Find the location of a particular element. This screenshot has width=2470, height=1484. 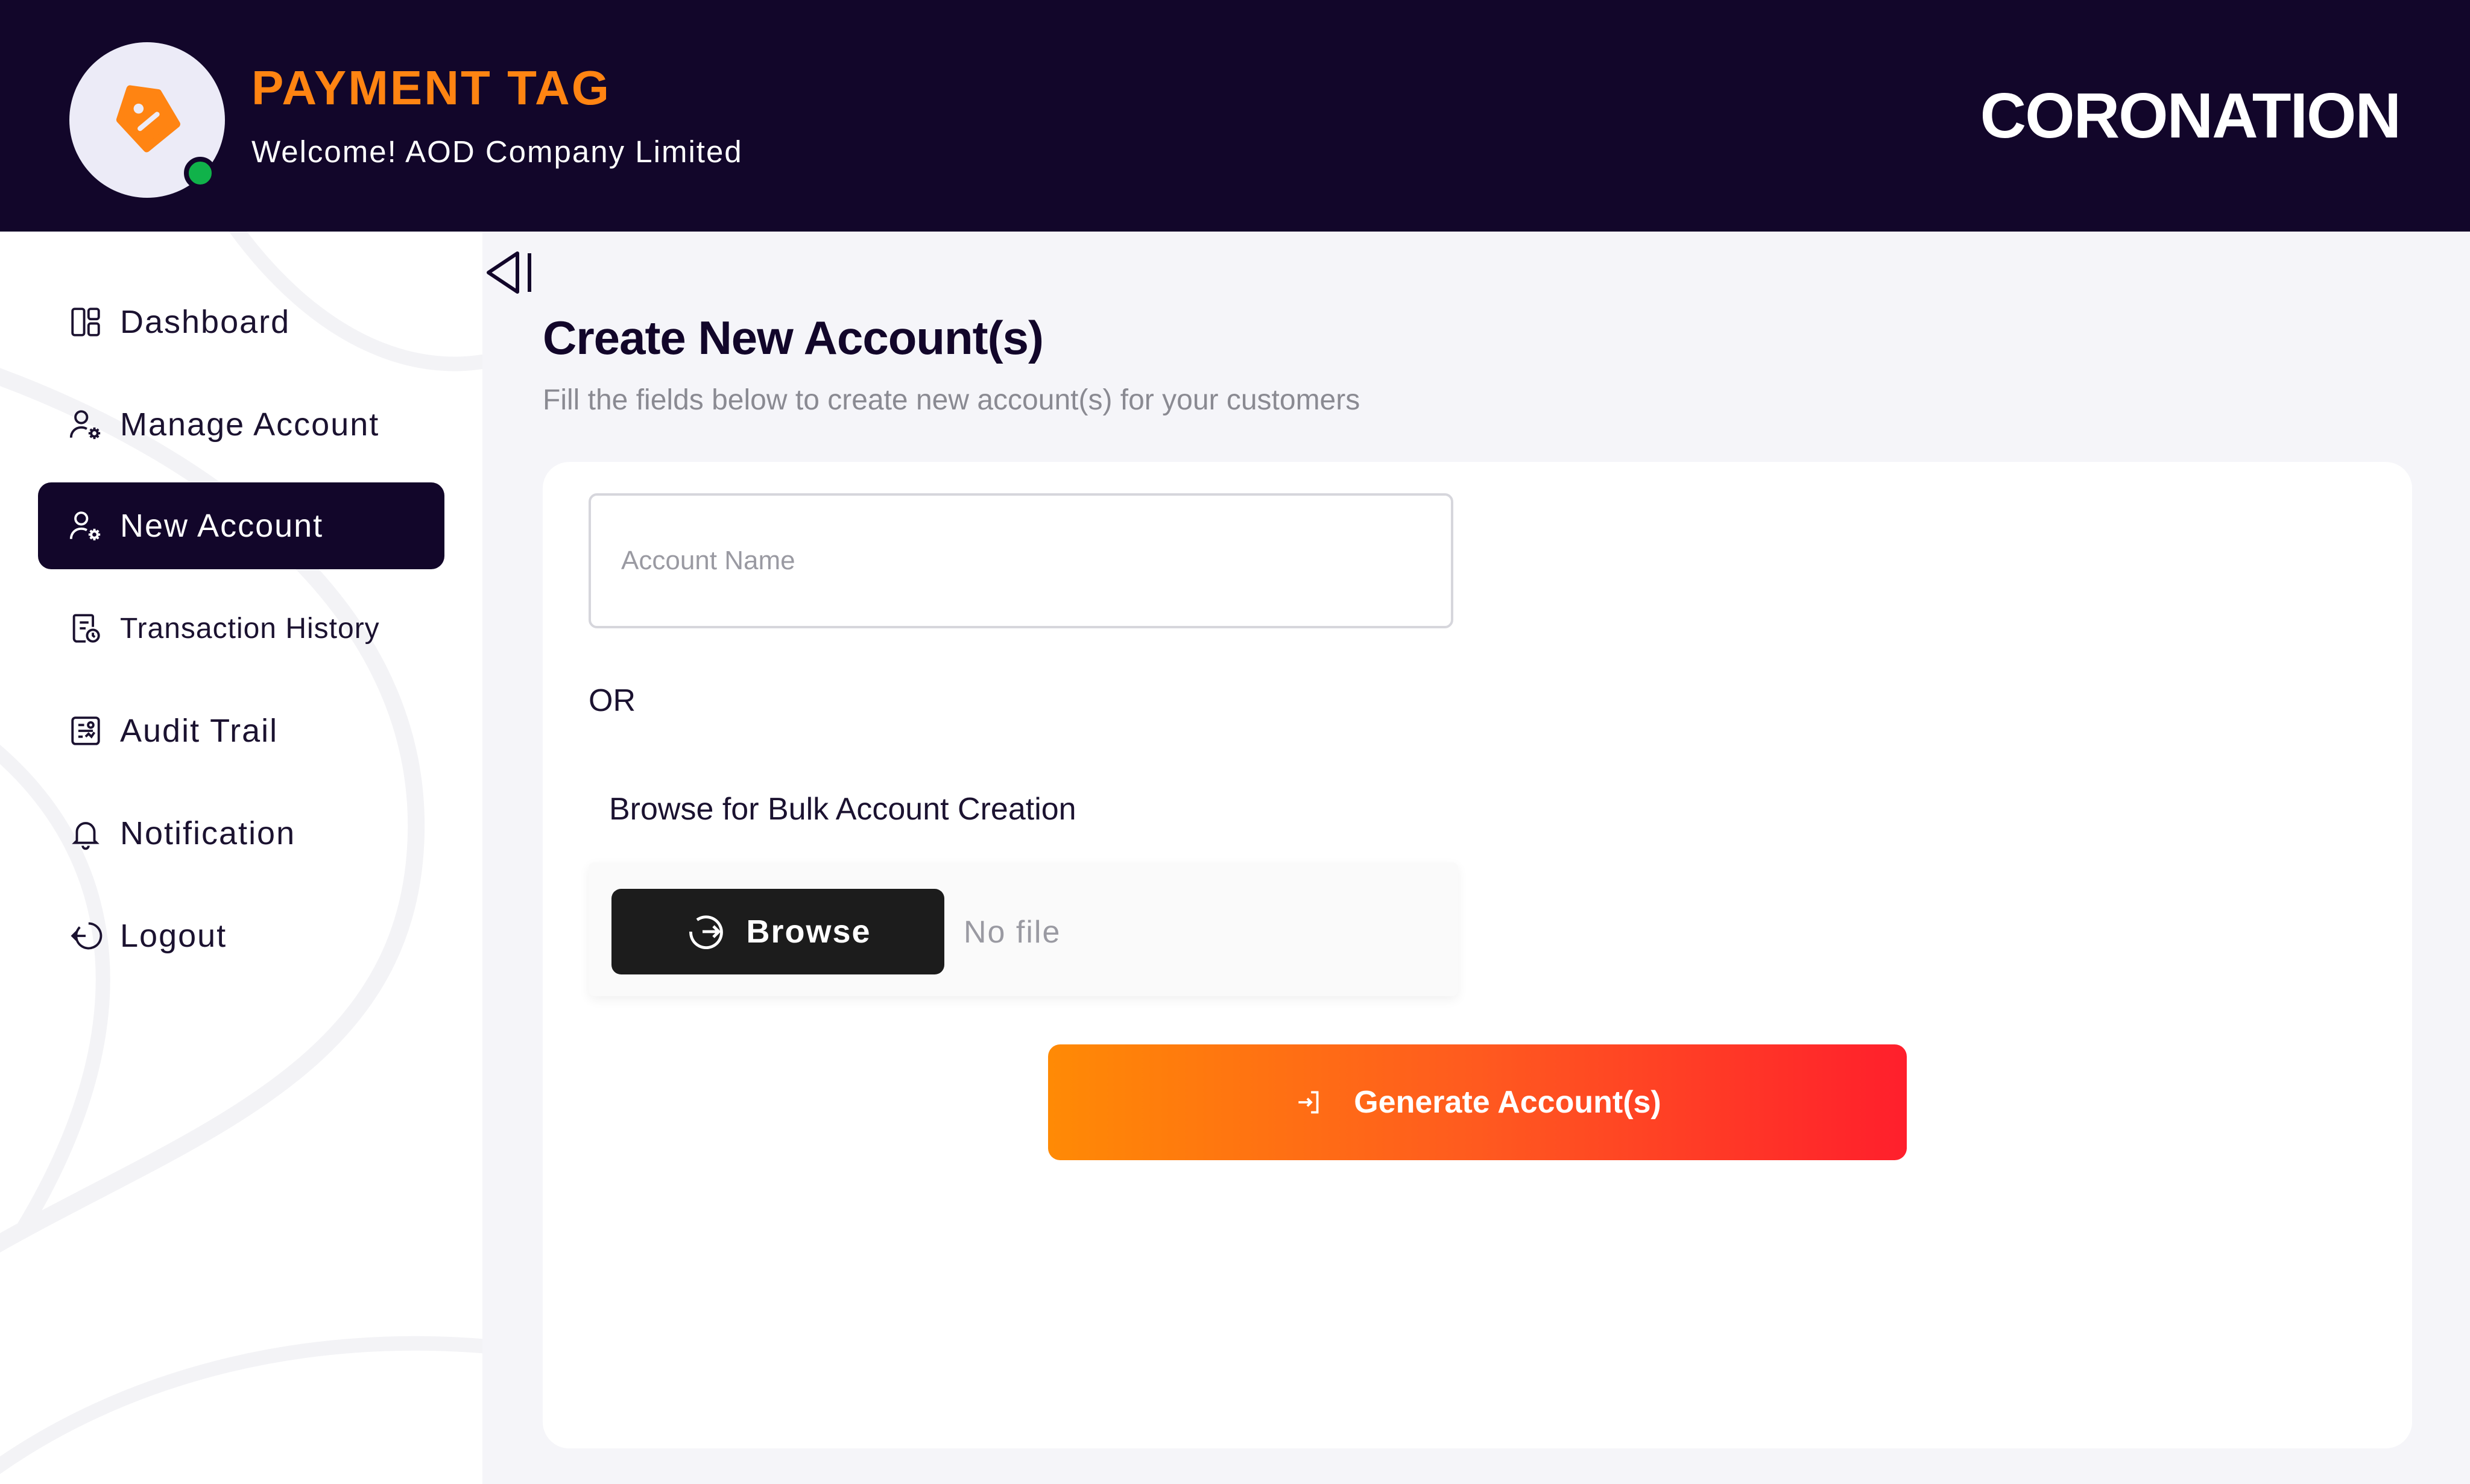

account-name-input is located at coordinates (1021, 560).